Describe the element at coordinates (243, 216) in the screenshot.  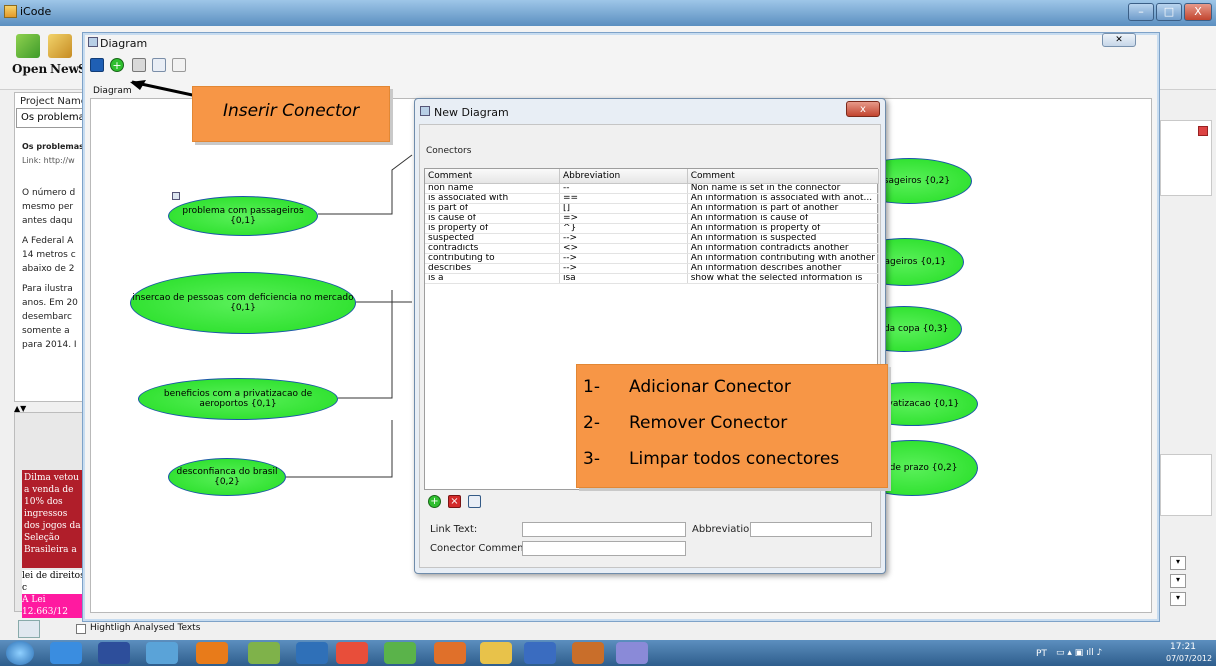
I see `diagram-node: problema com passageiros {0,1}` at that location.